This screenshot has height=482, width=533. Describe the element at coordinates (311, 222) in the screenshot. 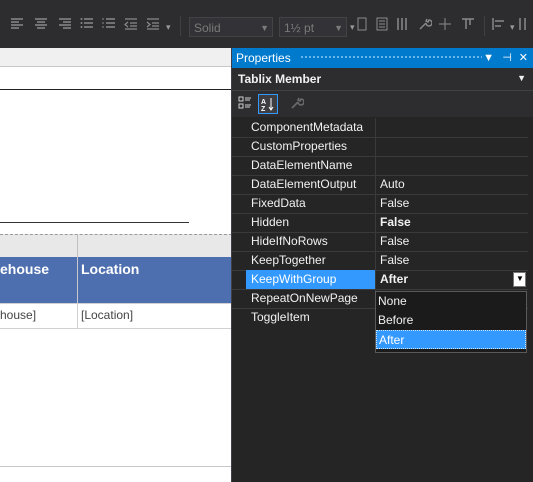

I see `property-name: Hidden` at that location.